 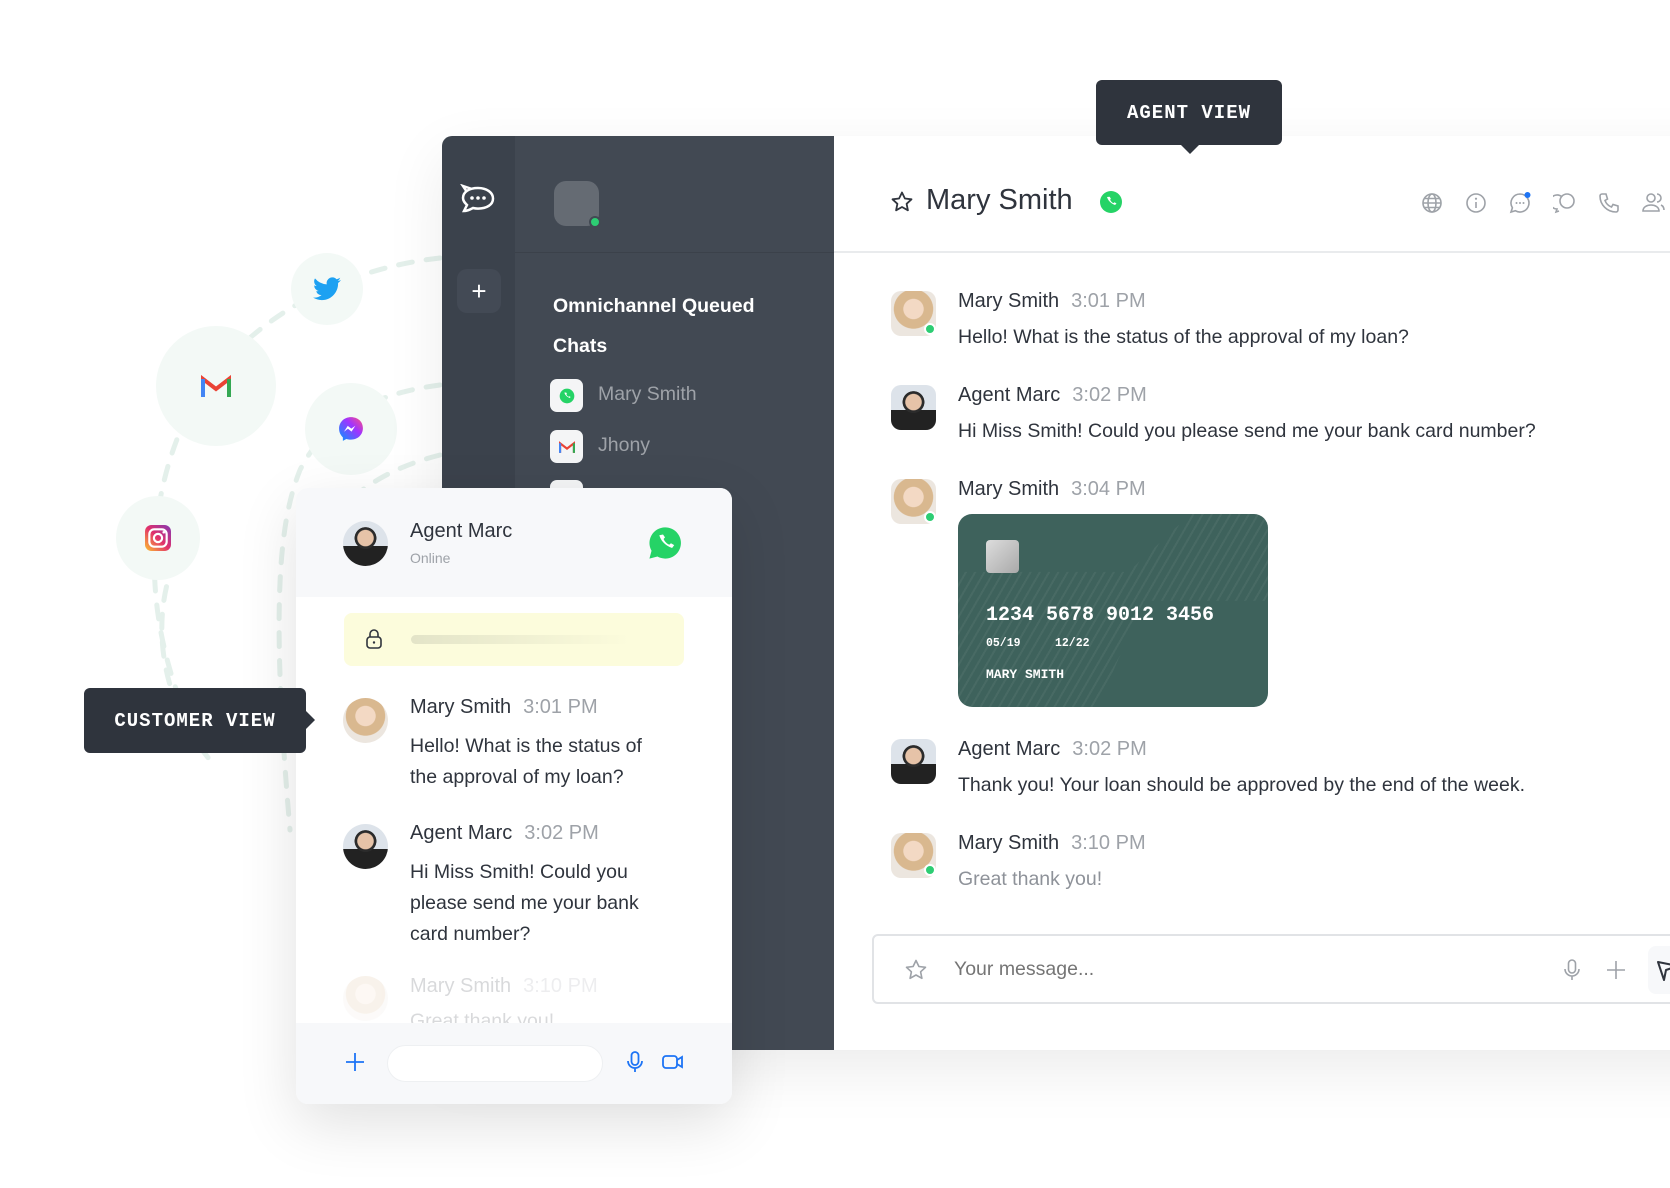 I want to click on card-holder: MARY SMITH, so click(x=1025, y=674).